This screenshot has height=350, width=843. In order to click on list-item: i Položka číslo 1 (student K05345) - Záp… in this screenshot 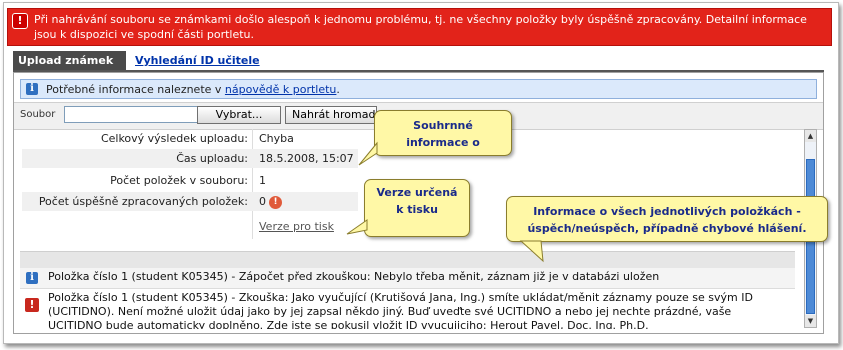, I will do `click(407, 278)`.